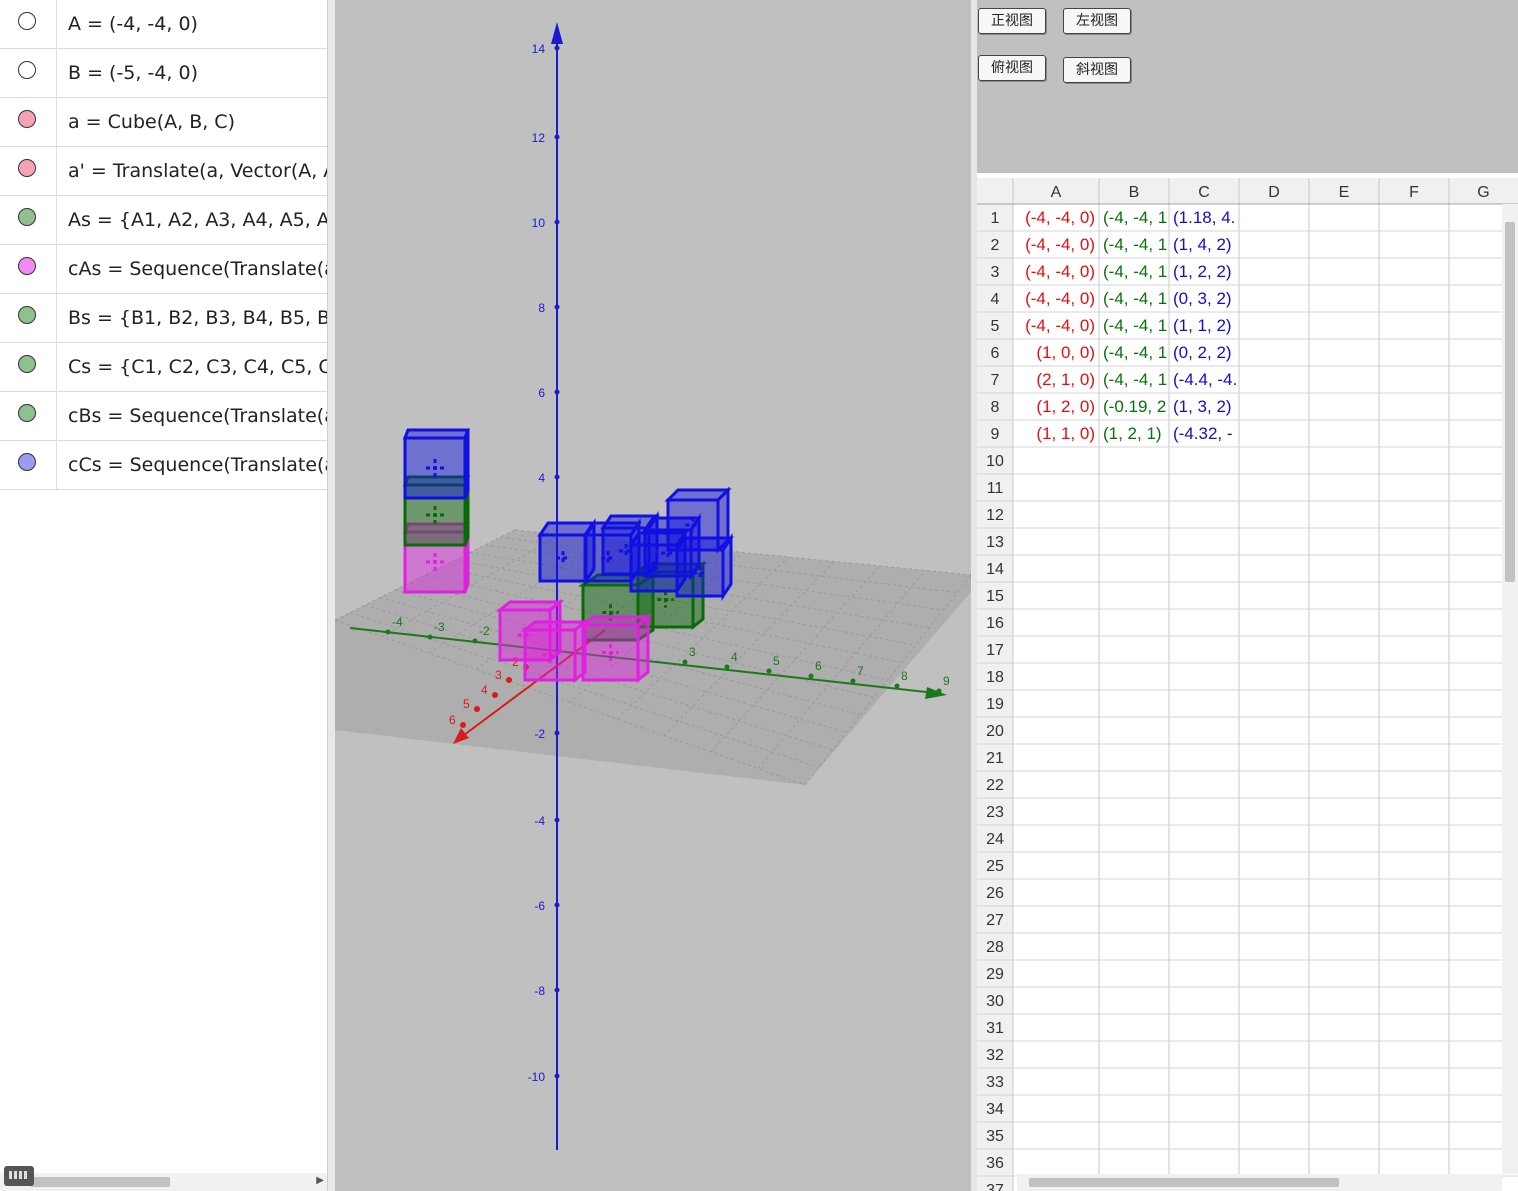 The height and width of the screenshot is (1191, 1518). What do you see at coordinates (995, 461) in the screenshot?
I see `row-header: 10` at bounding box center [995, 461].